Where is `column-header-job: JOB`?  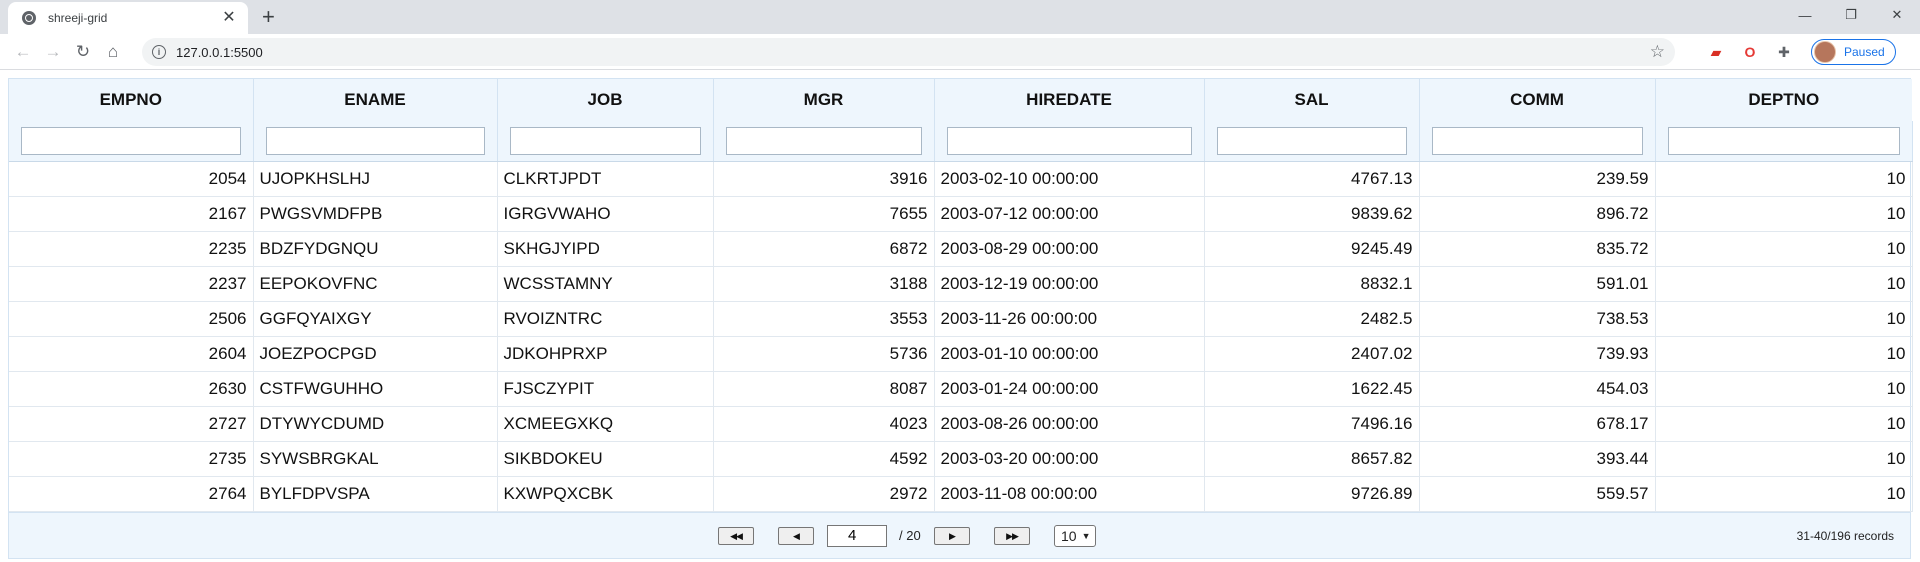
column-header-job: JOB is located at coordinates (605, 100).